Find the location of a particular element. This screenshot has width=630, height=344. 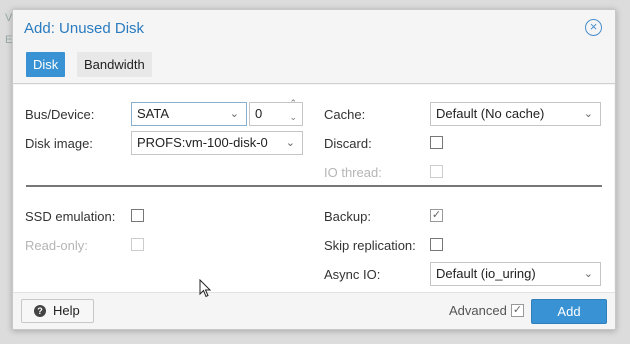

tab-bandwidth: Bandwidth is located at coordinates (114, 64).